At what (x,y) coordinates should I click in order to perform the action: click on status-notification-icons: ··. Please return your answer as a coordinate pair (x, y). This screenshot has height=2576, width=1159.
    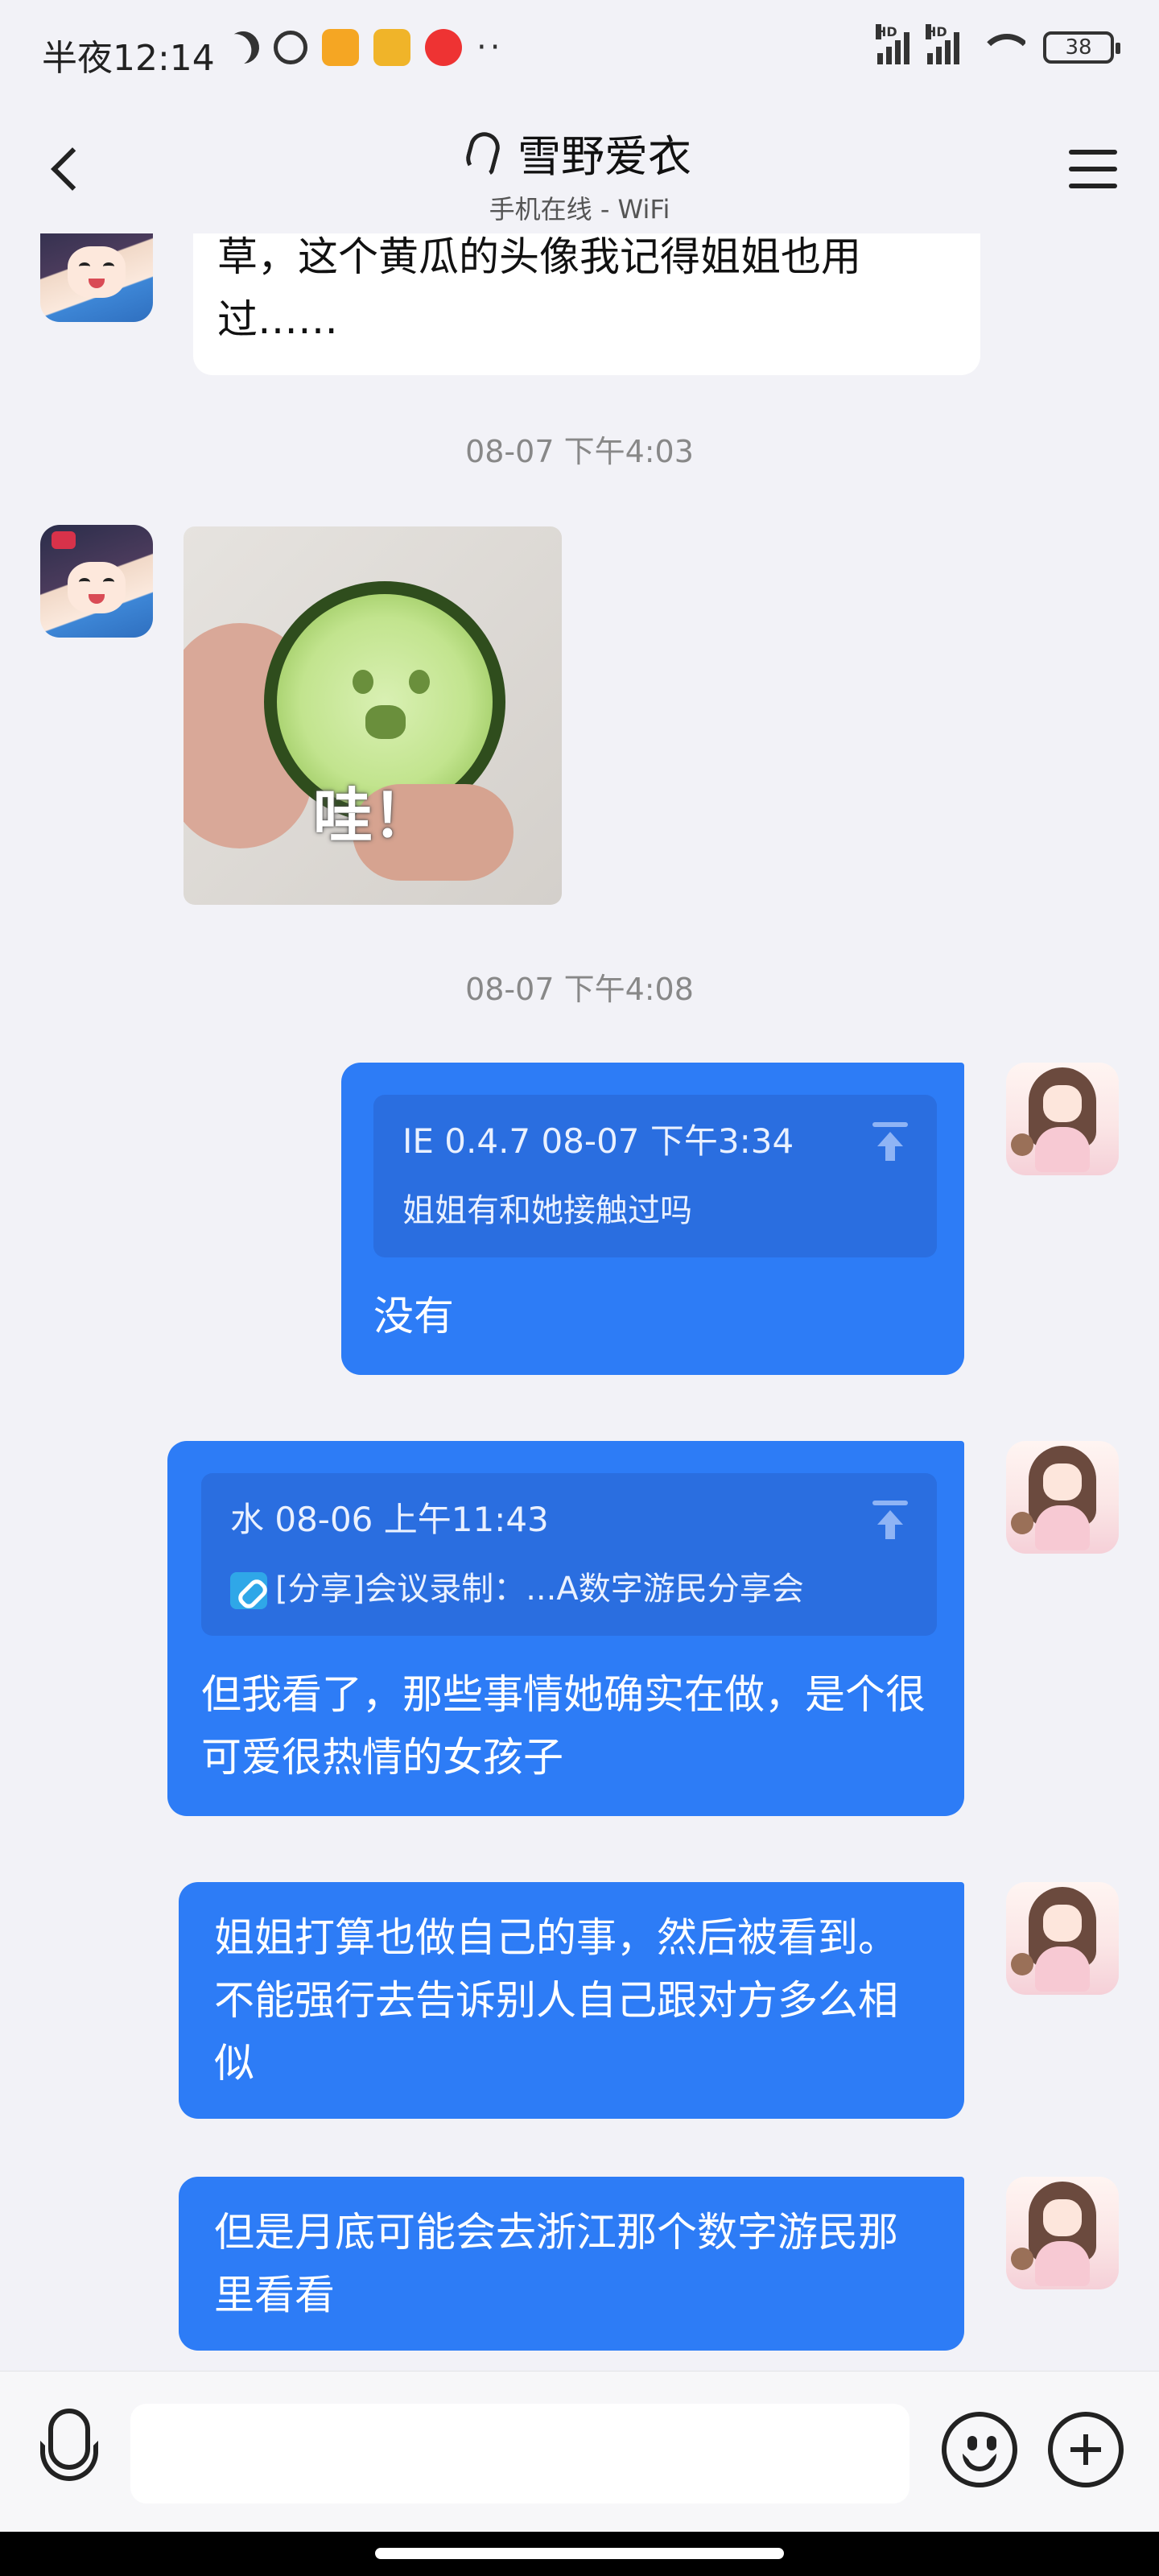
    Looking at the image, I should click on (365, 47).